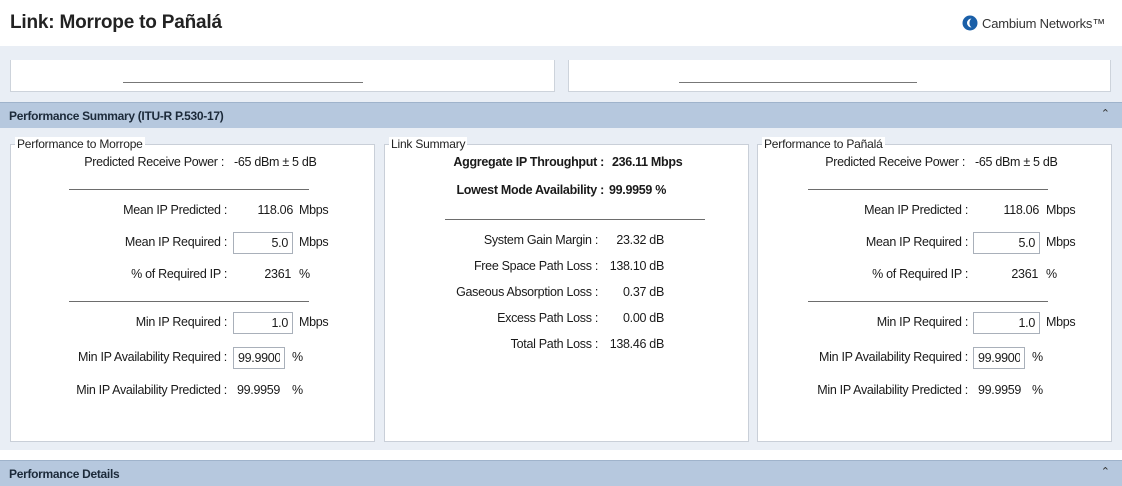 This screenshot has width=1122, height=486. Describe the element at coordinates (637, 266) in the screenshot. I see `free-space-path-loss-value: 138.10 dB` at that location.